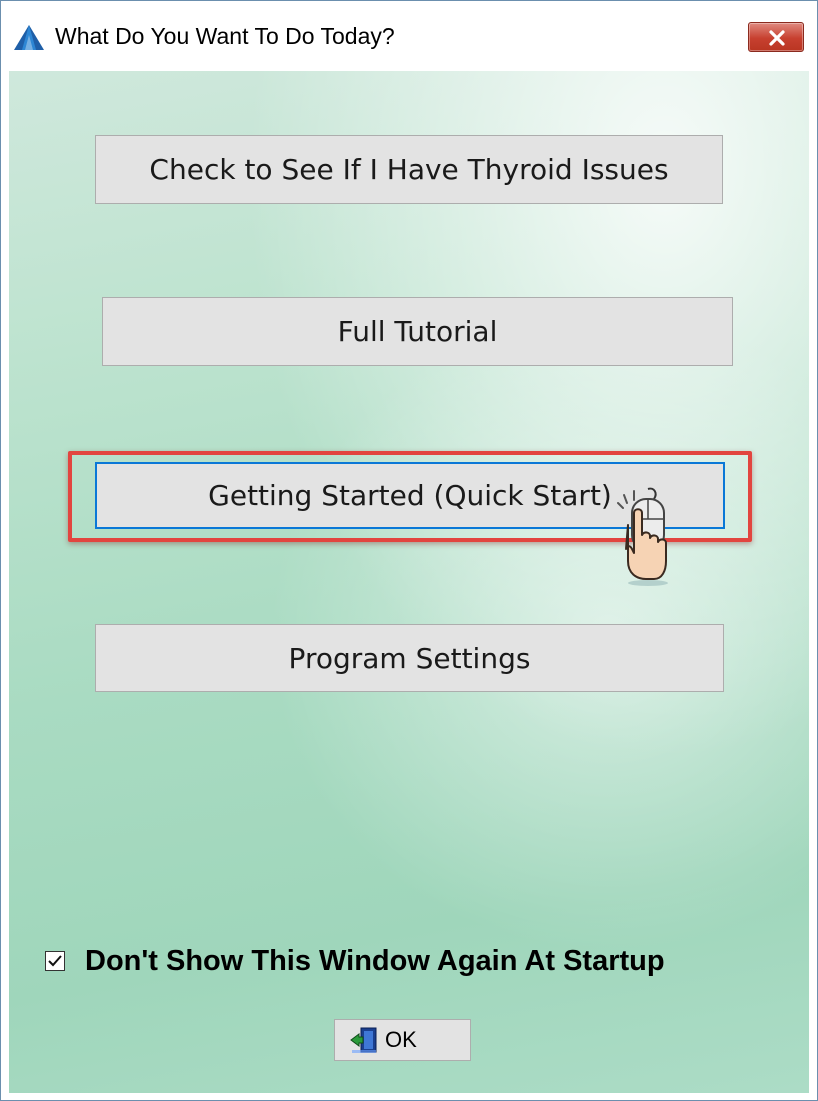 Image resolution: width=818 pixels, height=1101 pixels. Describe the element at coordinates (29, 37) in the screenshot. I see `app-triangle-icon` at that location.